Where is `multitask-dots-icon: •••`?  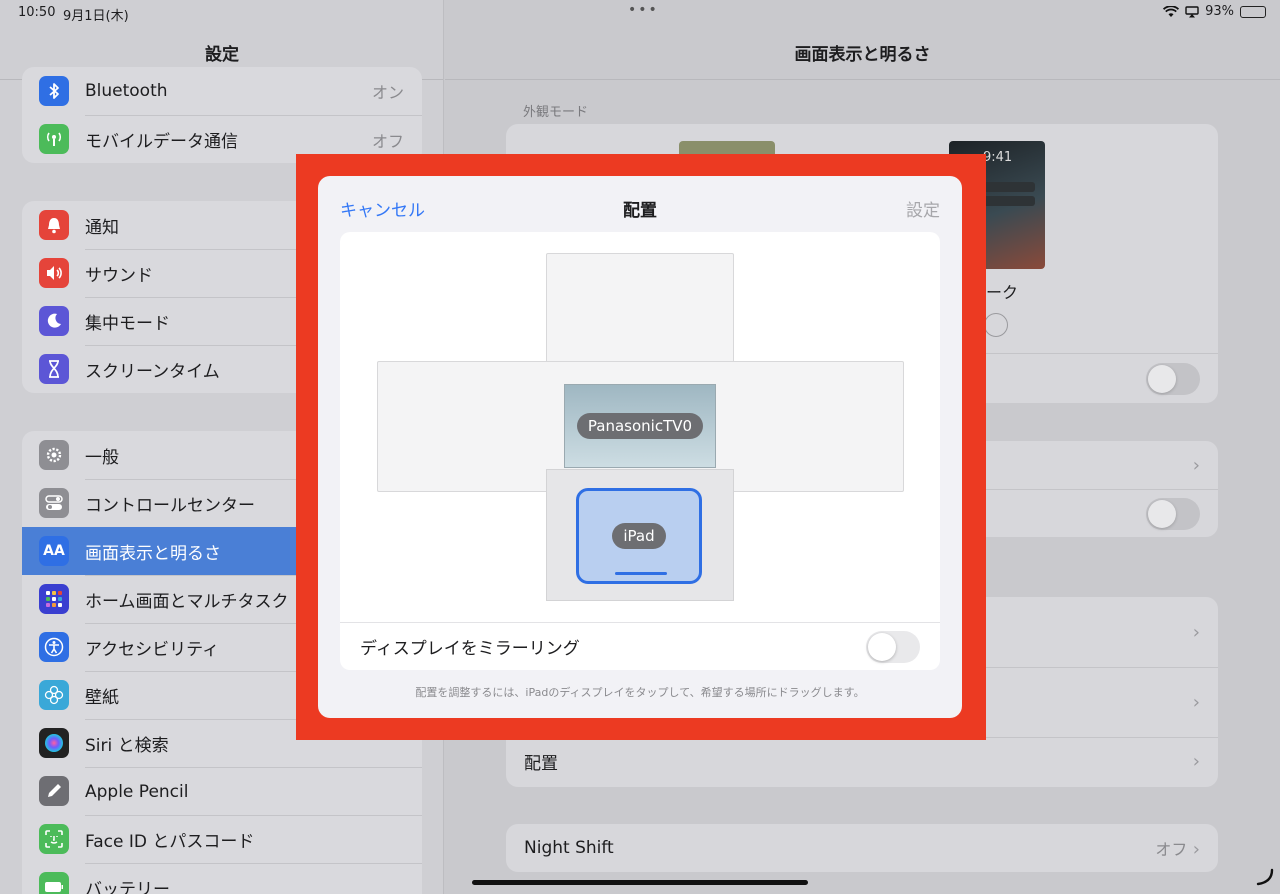
multitask-dots-icon: ••• is located at coordinates (643, 10).